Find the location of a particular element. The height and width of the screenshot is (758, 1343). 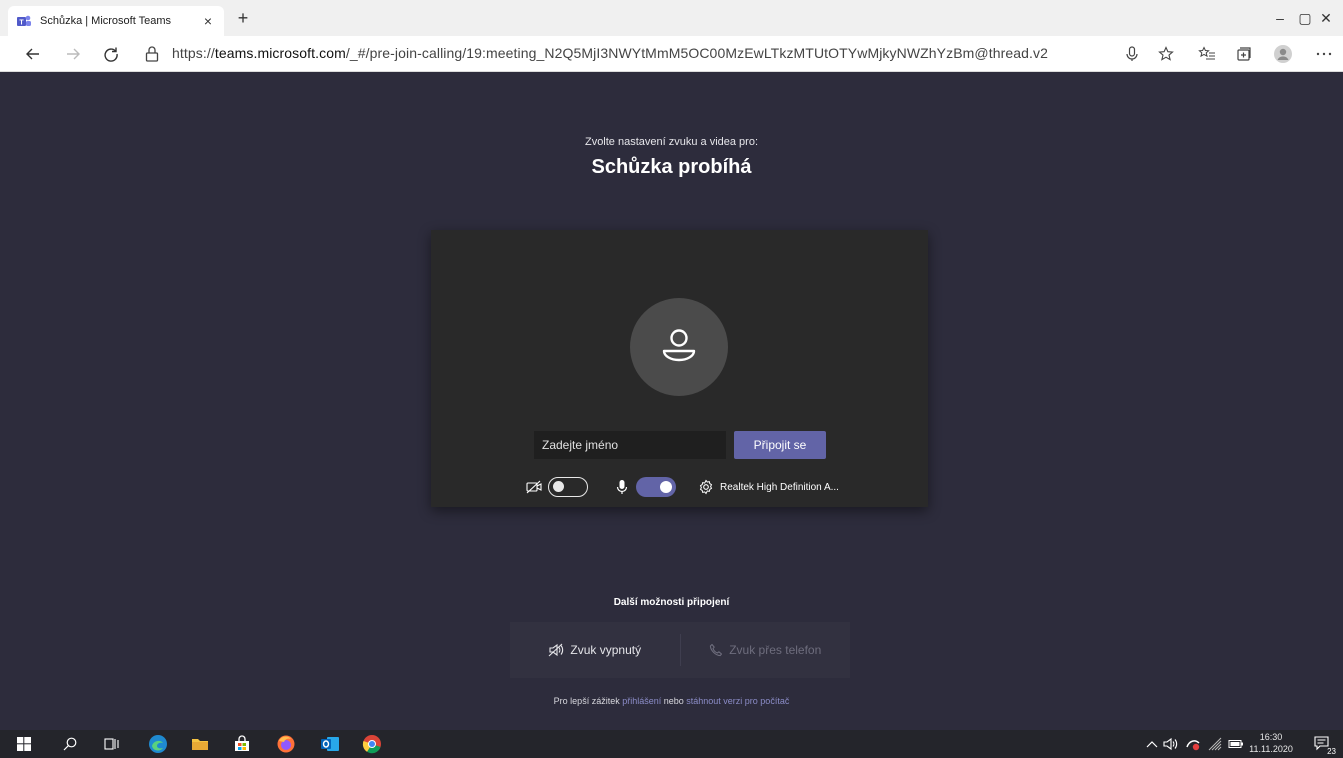

login-link: přihlášení is located at coordinates (641, 701).